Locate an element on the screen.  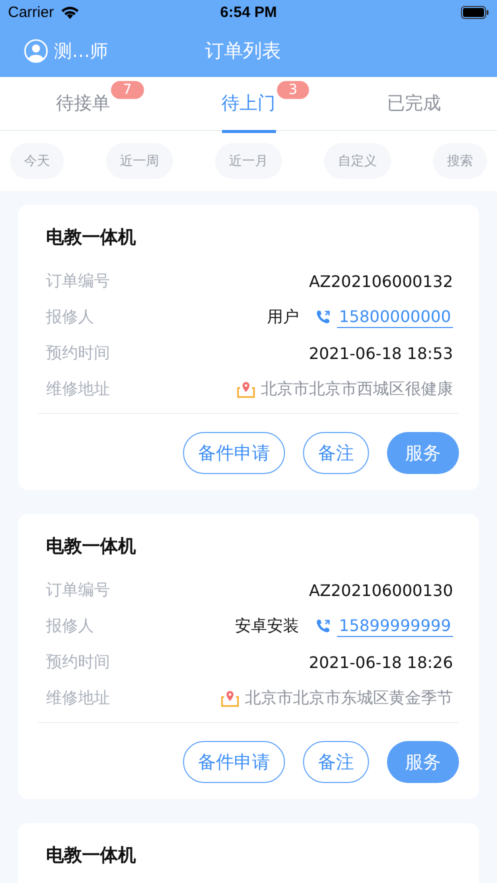
field-value: AZ202106000130 is located at coordinates (380, 590).